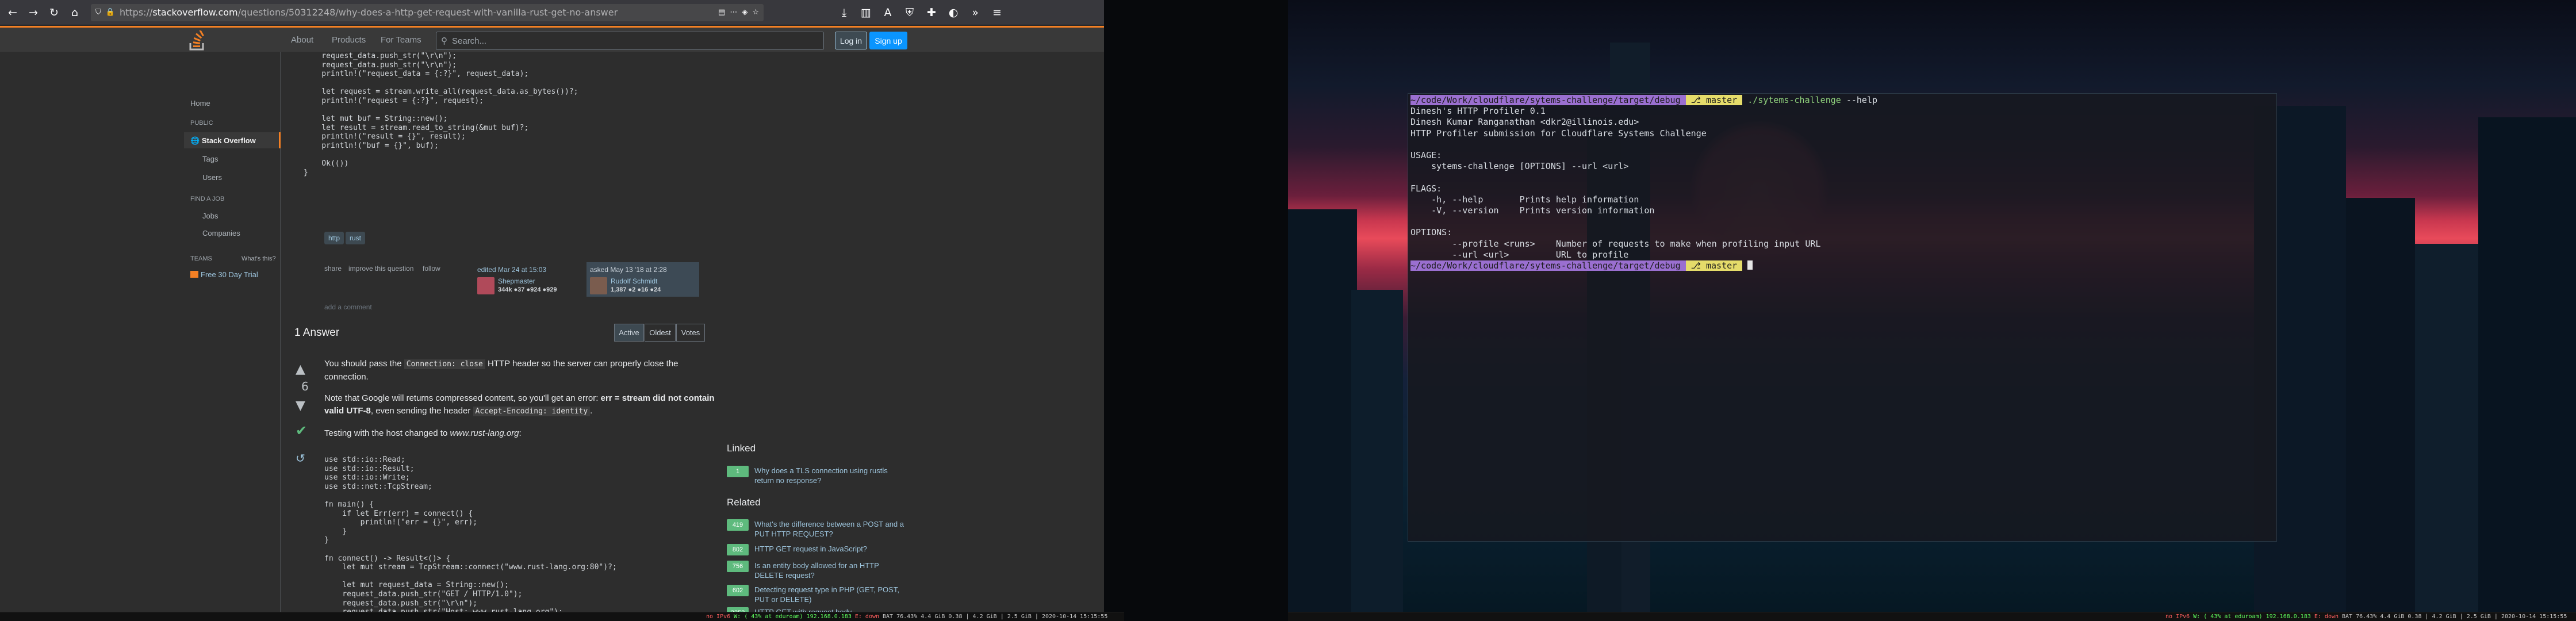 This screenshot has width=2576, height=621. Describe the element at coordinates (484, 433) in the screenshot. I see `answer-p3-italic: www.rust-lang.org` at that location.